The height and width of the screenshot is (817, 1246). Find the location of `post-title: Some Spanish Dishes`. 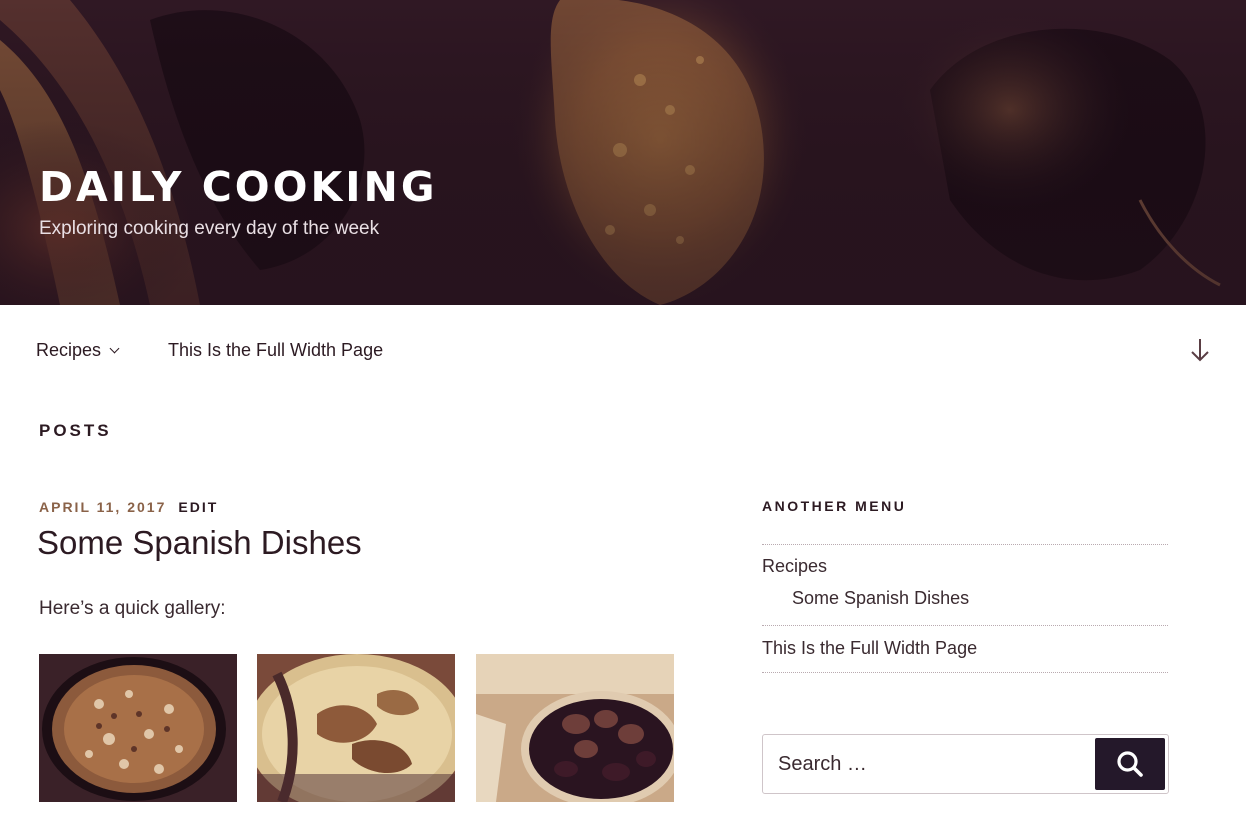

post-title: Some Spanish Dishes is located at coordinates (199, 543).